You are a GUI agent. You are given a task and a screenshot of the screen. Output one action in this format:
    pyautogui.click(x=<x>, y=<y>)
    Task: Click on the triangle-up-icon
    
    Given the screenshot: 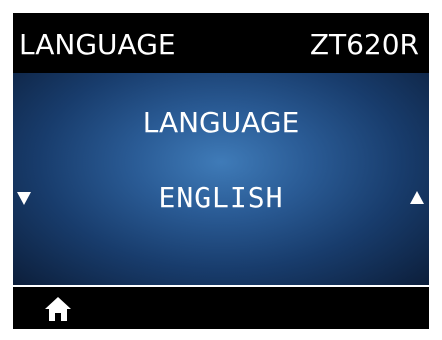 What is the action you would take?
    pyautogui.click(x=417, y=200)
    